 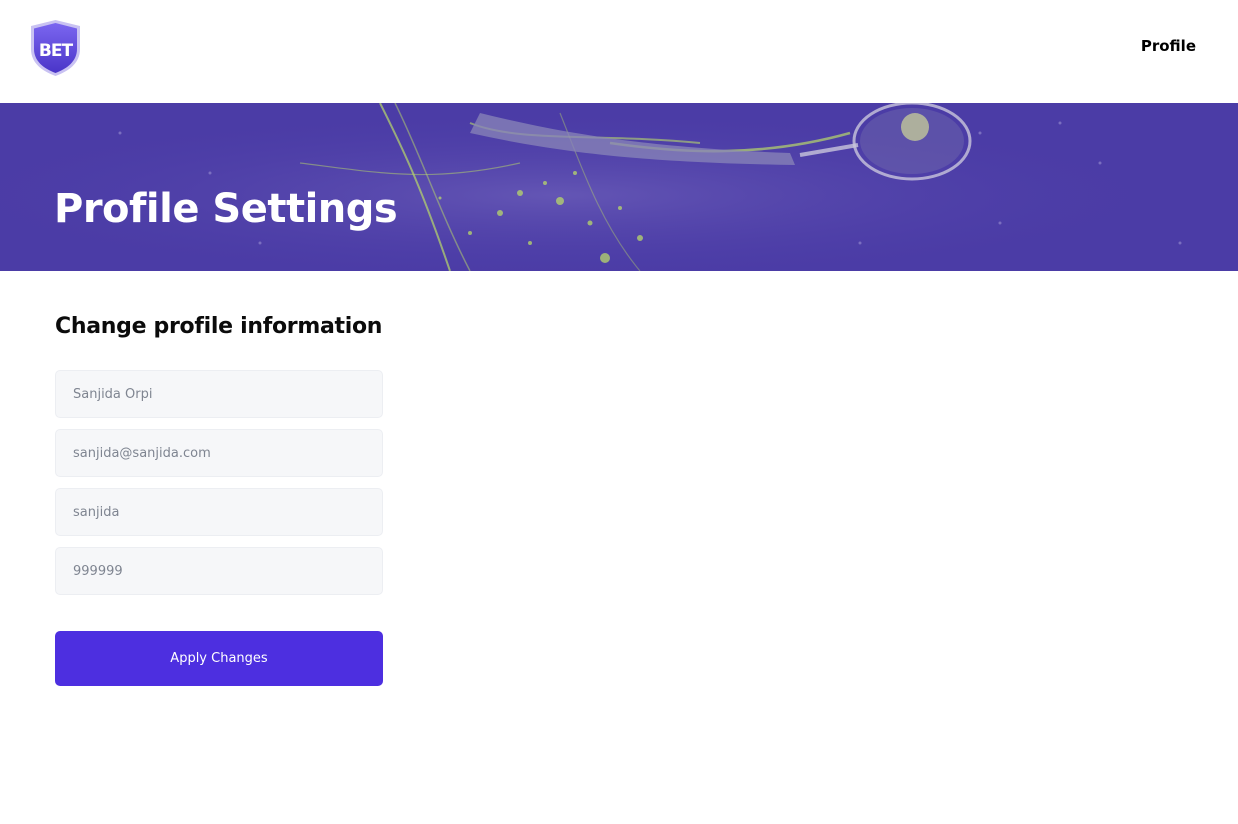 What do you see at coordinates (219, 512) in the screenshot?
I see `username-field` at bounding box center [219, 512].